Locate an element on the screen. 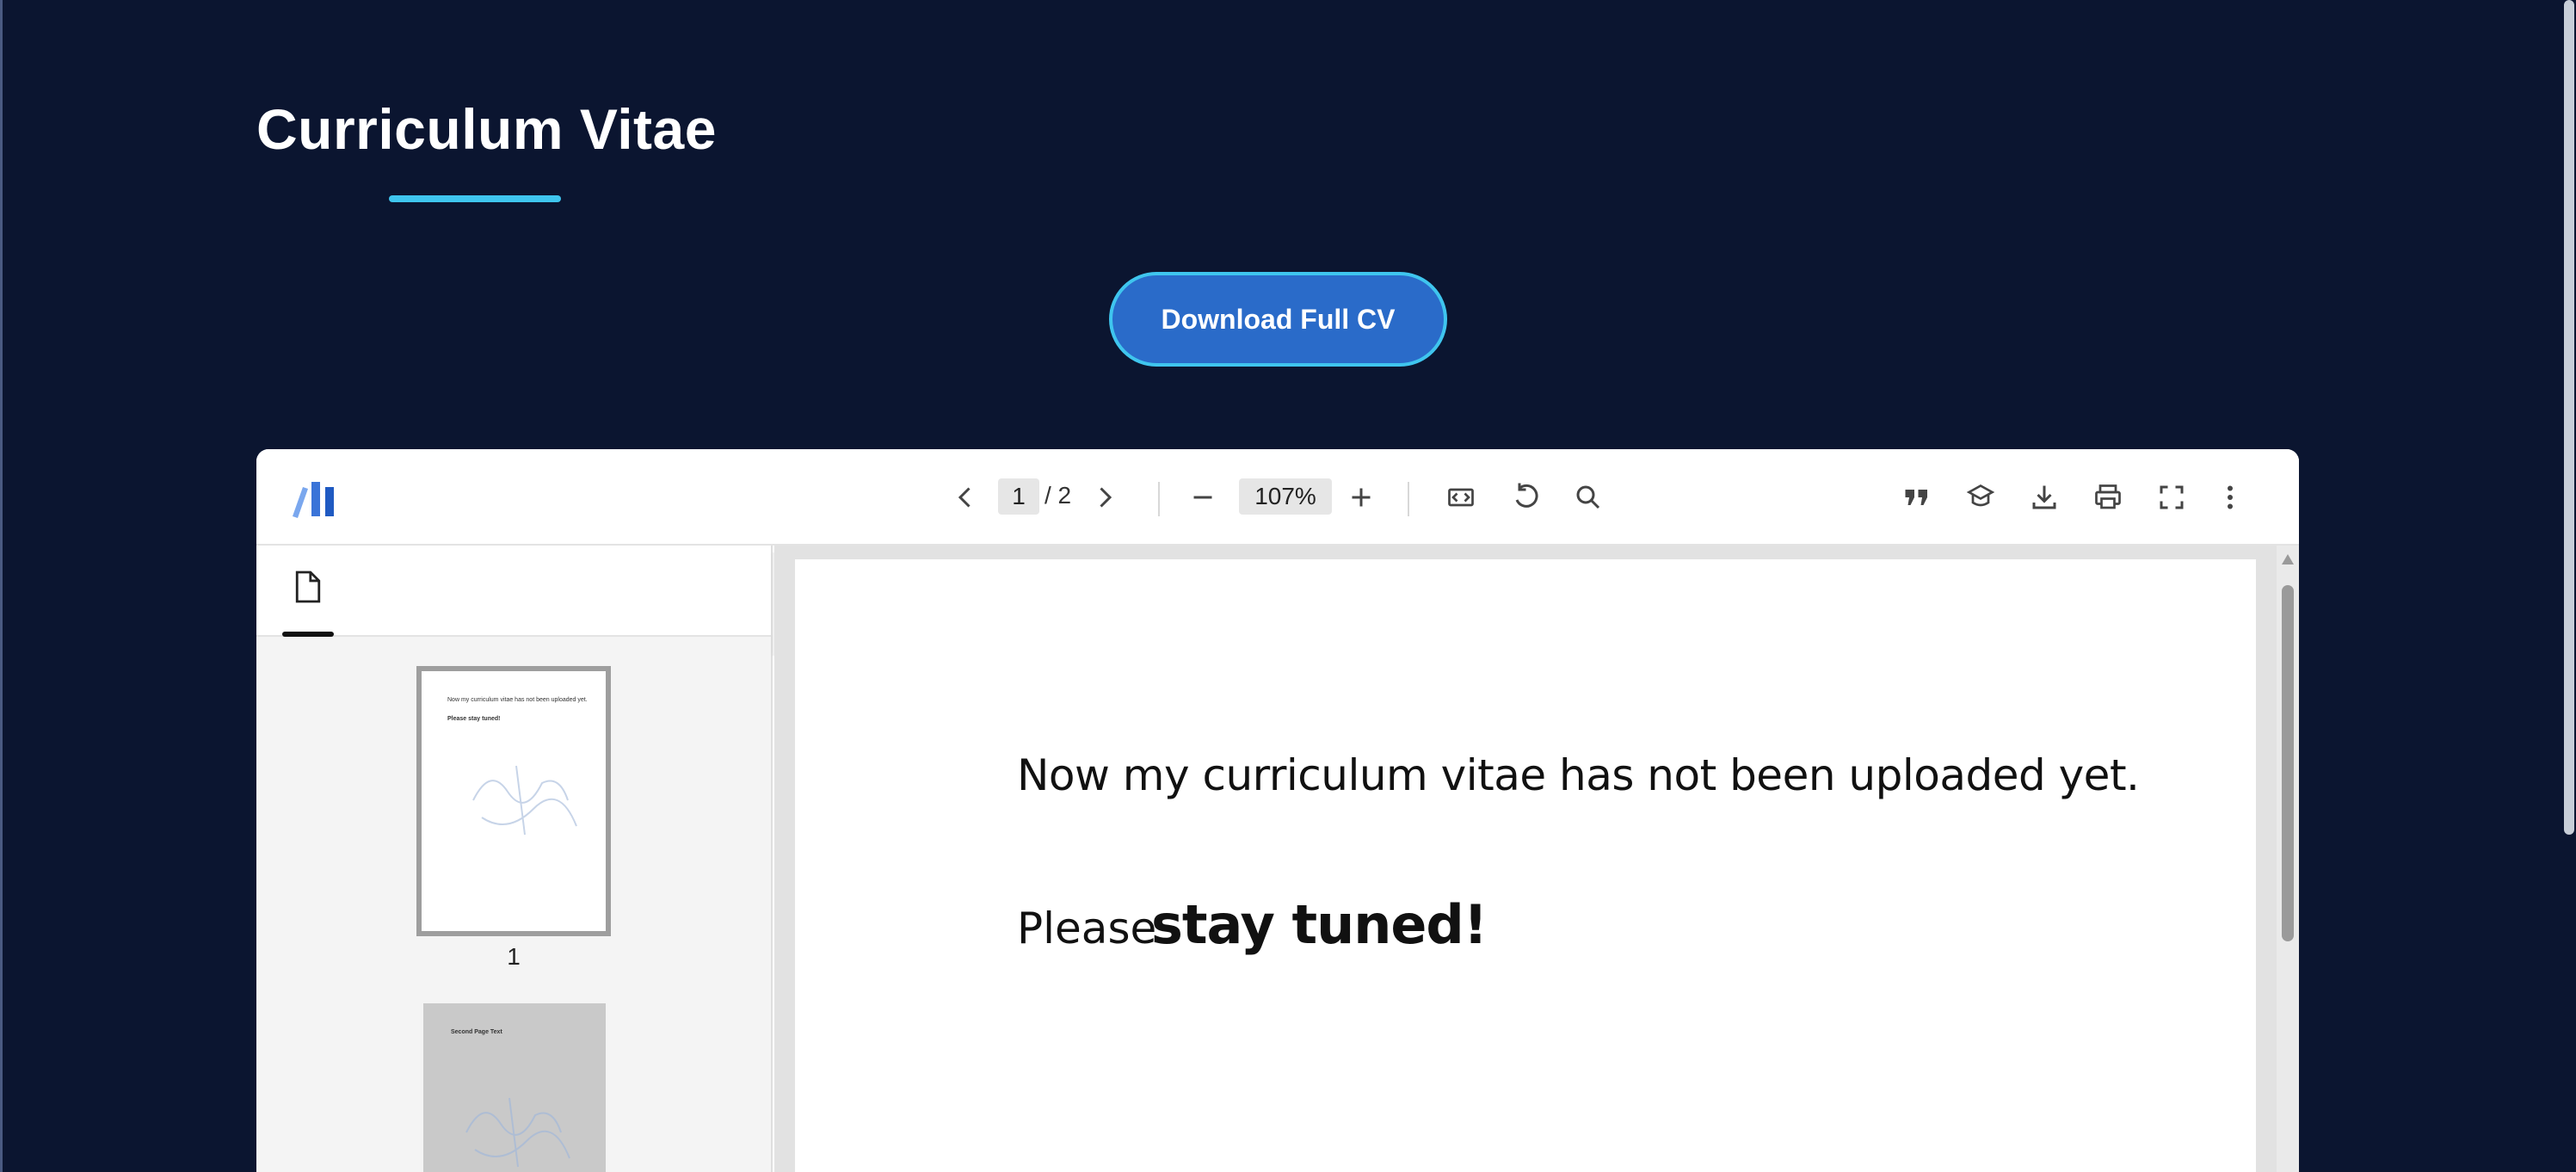  chevron-right-icon is located at coordinates (1104, 498).